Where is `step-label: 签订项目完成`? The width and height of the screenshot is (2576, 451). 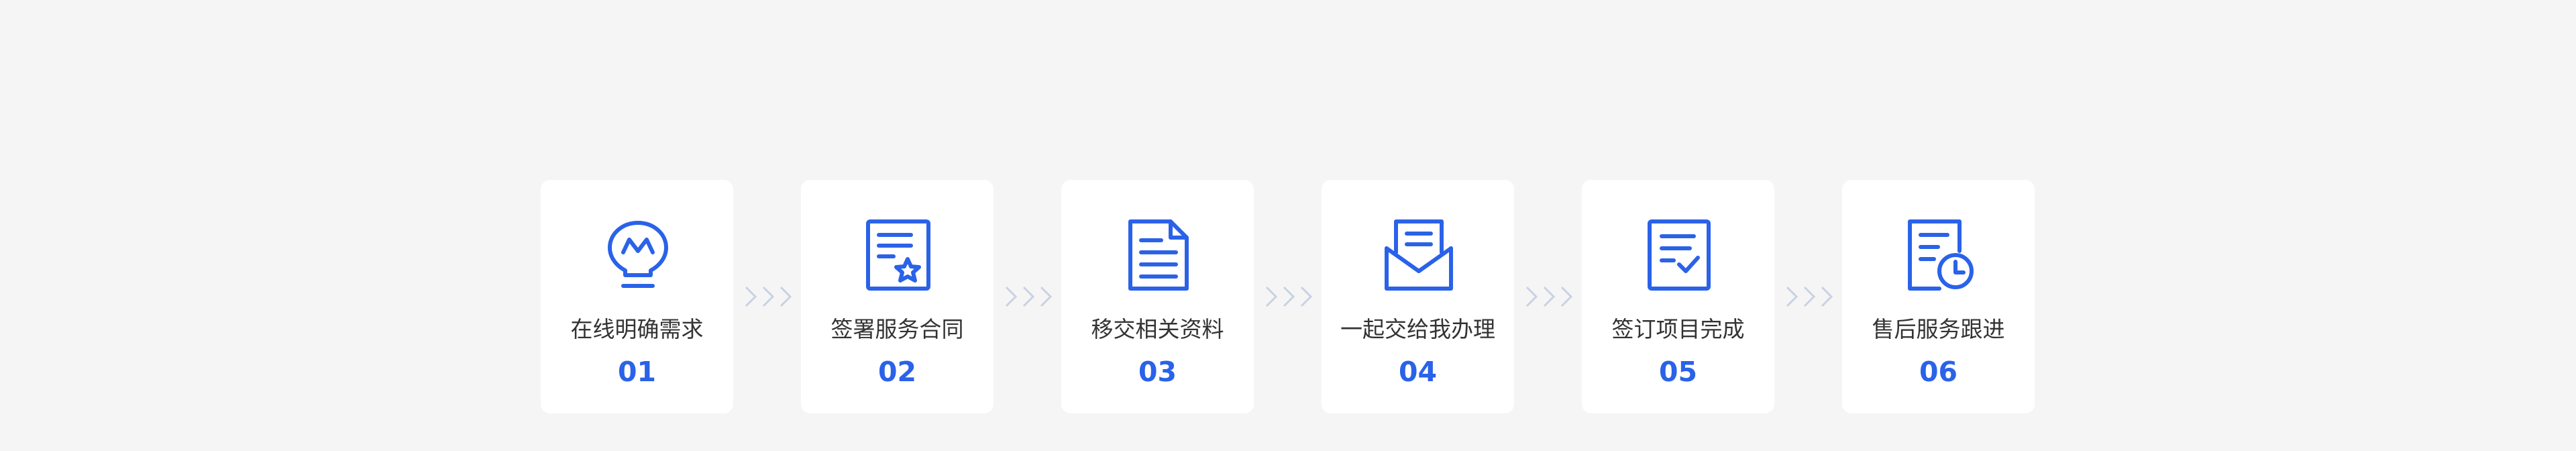 step-label: 签订项目完成 is located at coordinates (1678, 329).